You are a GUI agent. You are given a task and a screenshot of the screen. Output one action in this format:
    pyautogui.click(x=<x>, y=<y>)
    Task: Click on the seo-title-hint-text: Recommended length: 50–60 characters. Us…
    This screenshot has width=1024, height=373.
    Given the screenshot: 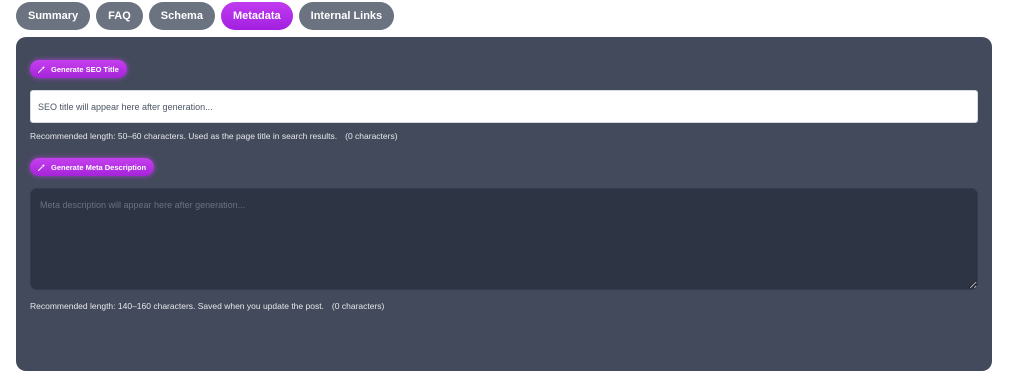 What is the action you would take?
    pyautogui.click(x=184, y=136)
    